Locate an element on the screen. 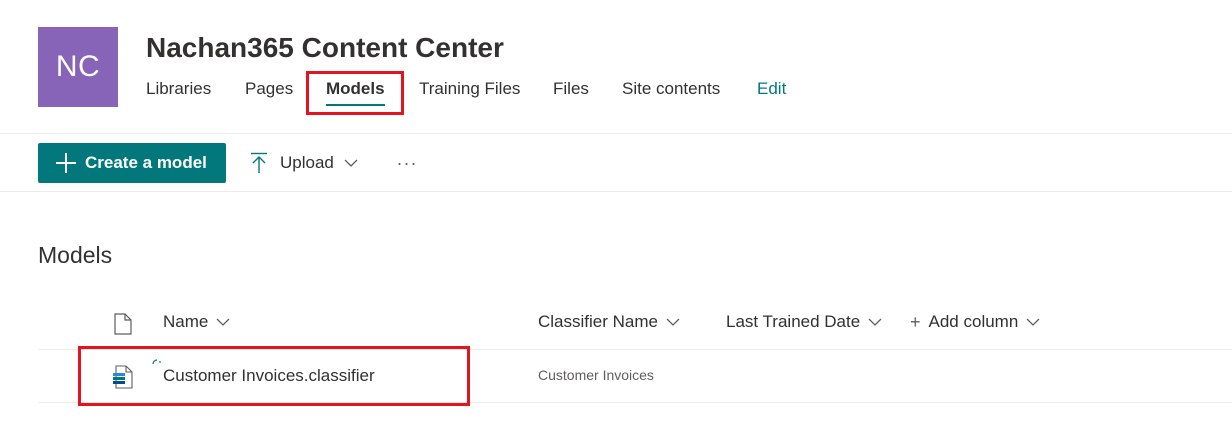 Image resolution: width=1232 pixels, height=431 pixels. column-header-last-trained-date: Last Trained Date is located at coordinates (804, 322).